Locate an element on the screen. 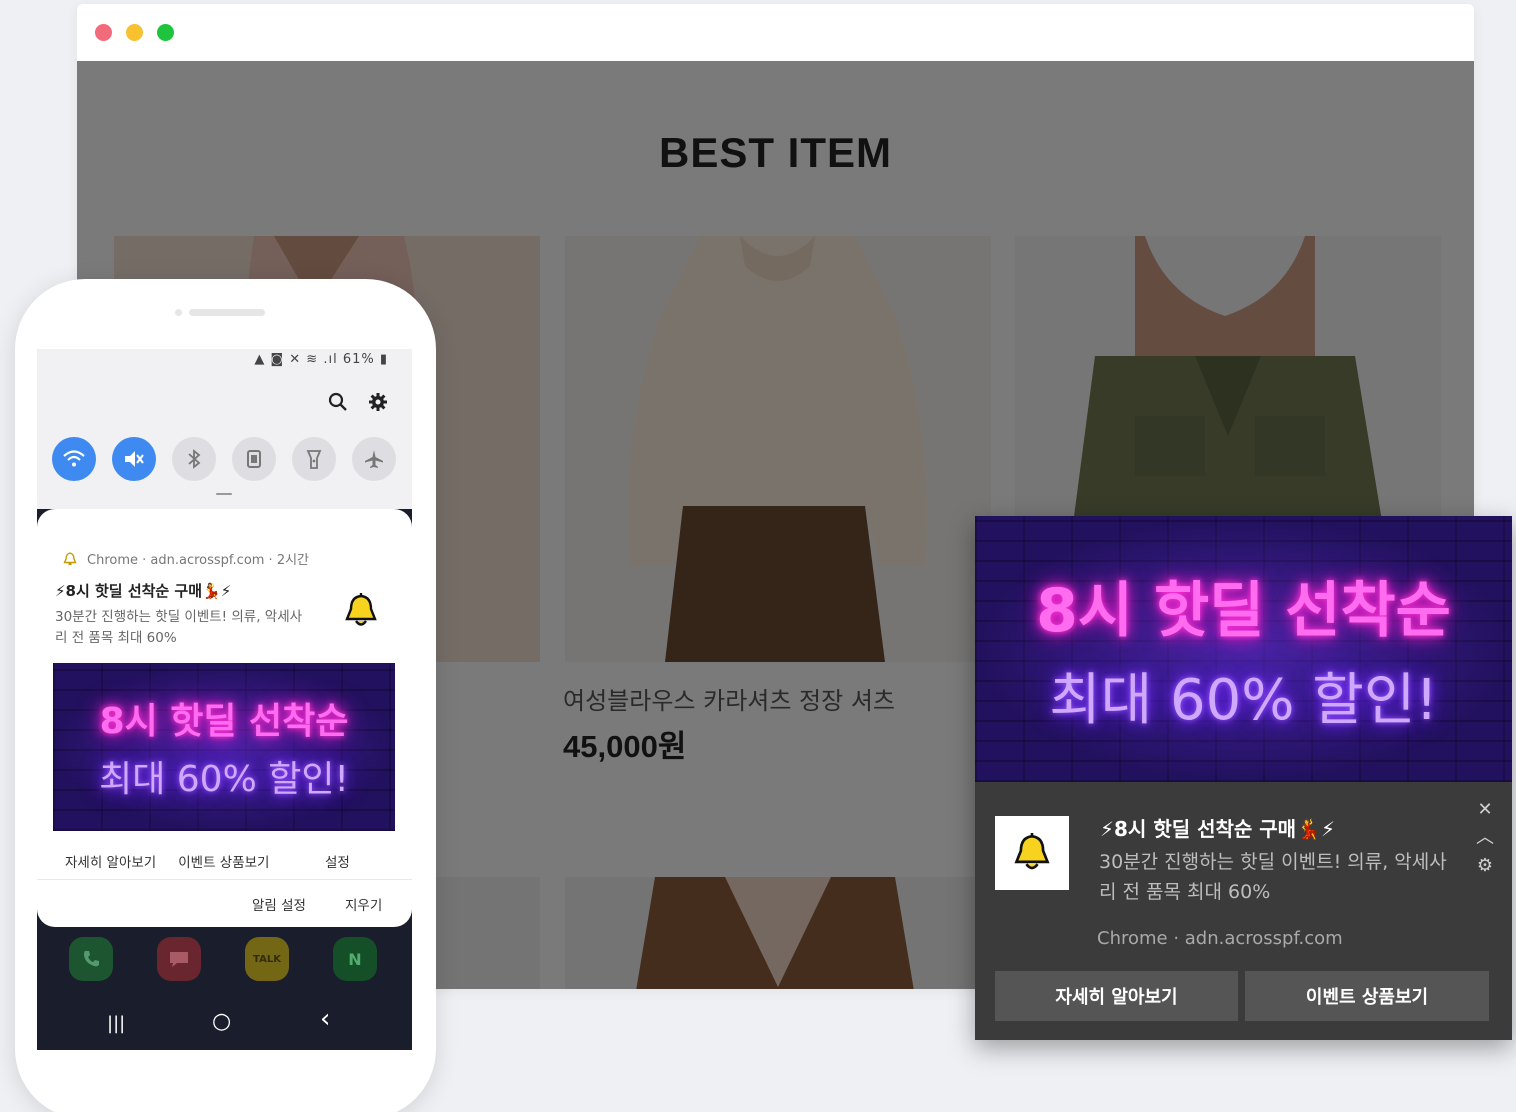  divider is located at coordinates (224, 879).